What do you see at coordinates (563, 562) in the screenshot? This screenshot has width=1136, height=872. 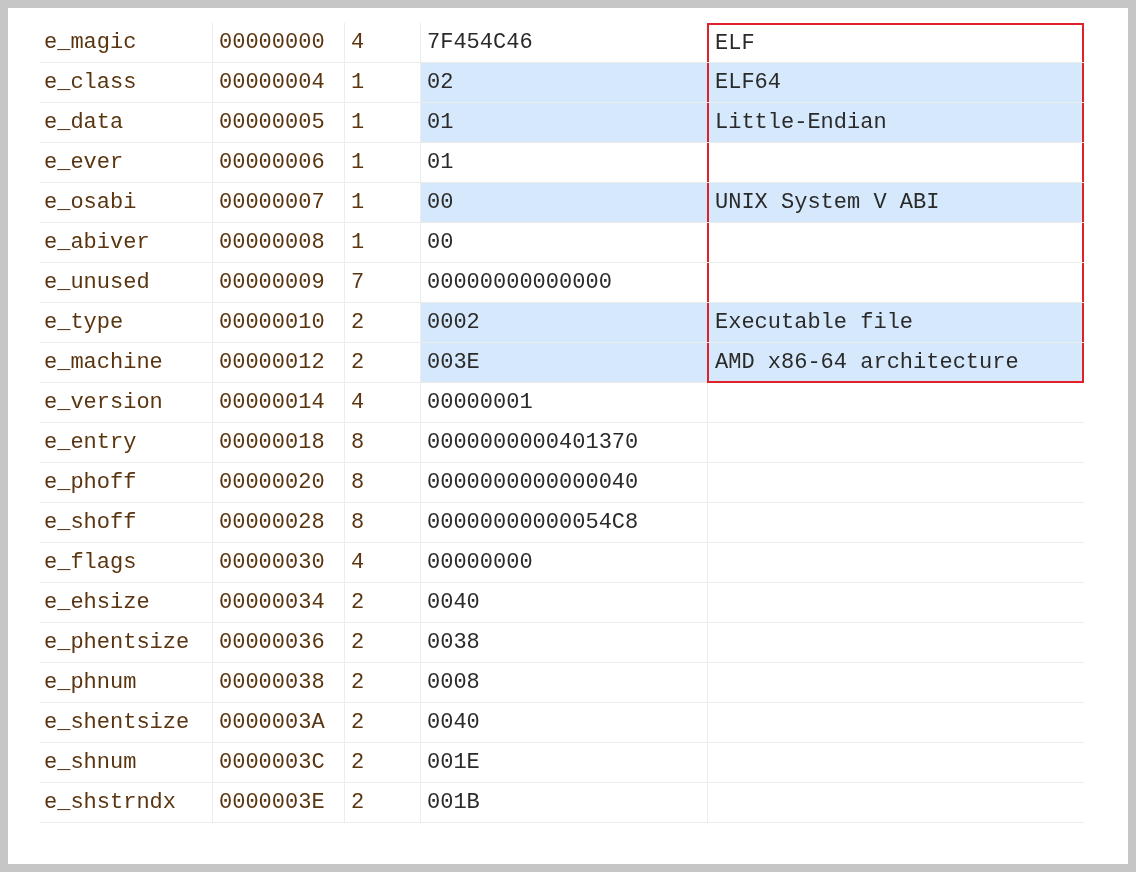 I see `value-cell: 00000000` at bounding box center [563, 562].